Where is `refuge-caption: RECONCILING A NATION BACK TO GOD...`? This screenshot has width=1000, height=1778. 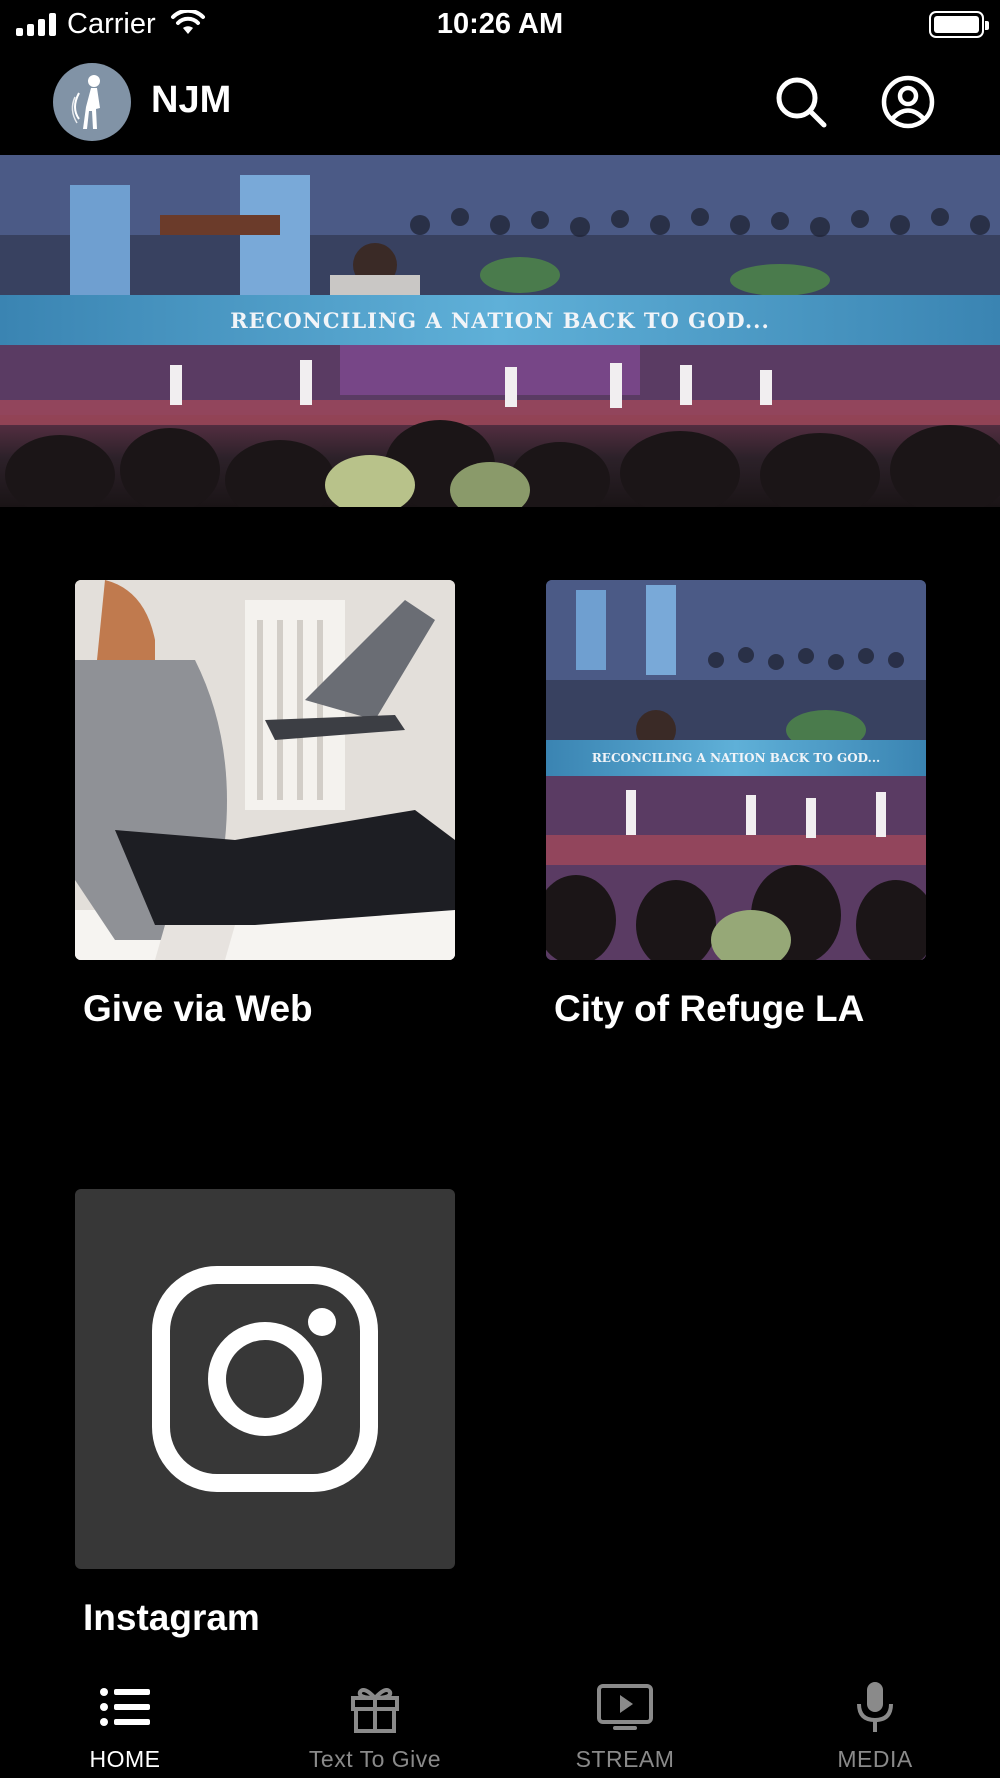
refuge-caption: RECONCILING A NATION BACK TO GOD... is located at coordinates (736, 758).